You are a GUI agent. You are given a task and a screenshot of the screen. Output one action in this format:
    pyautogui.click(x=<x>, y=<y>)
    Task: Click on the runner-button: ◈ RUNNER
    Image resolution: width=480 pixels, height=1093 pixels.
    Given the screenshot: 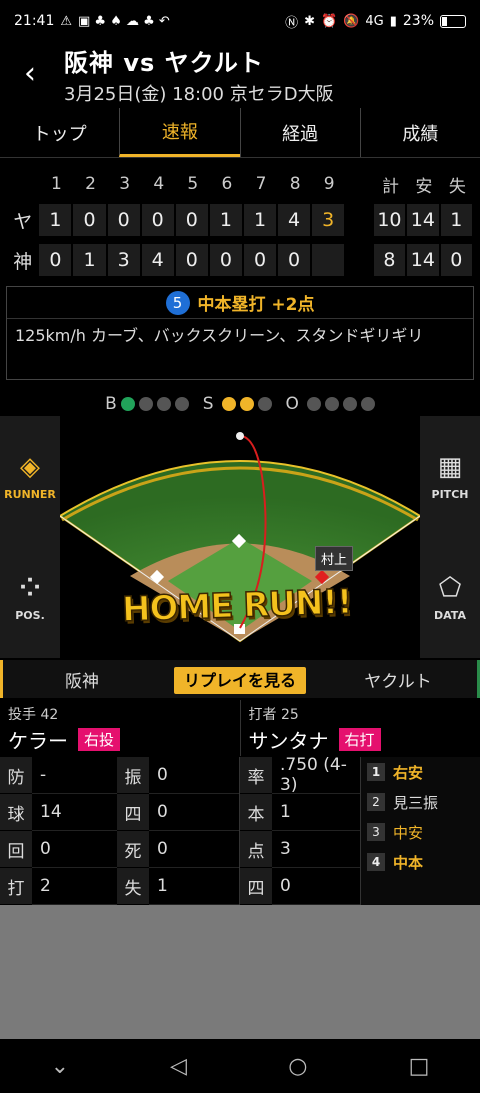 What is the action you would take?
    pyautogui.click(x=30, y=476)
    